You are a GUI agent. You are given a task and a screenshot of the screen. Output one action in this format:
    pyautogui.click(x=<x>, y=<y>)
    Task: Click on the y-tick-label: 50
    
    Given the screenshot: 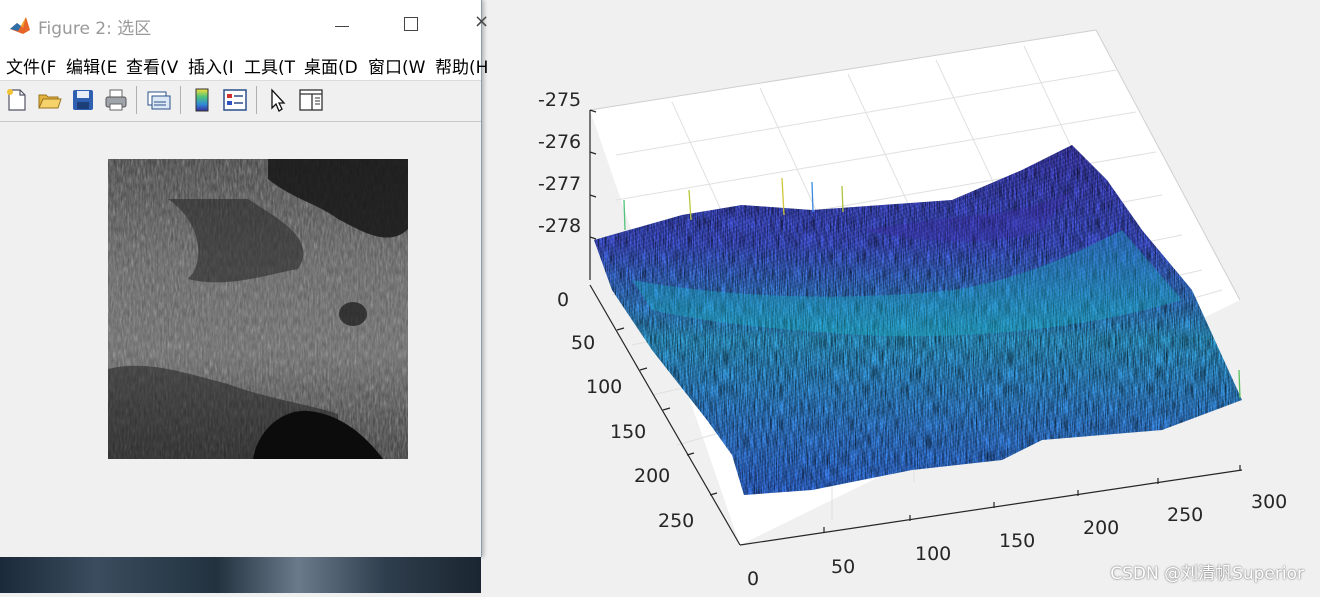 What is the action you would take?
    pyautogui.click(x=583, y=343)
    